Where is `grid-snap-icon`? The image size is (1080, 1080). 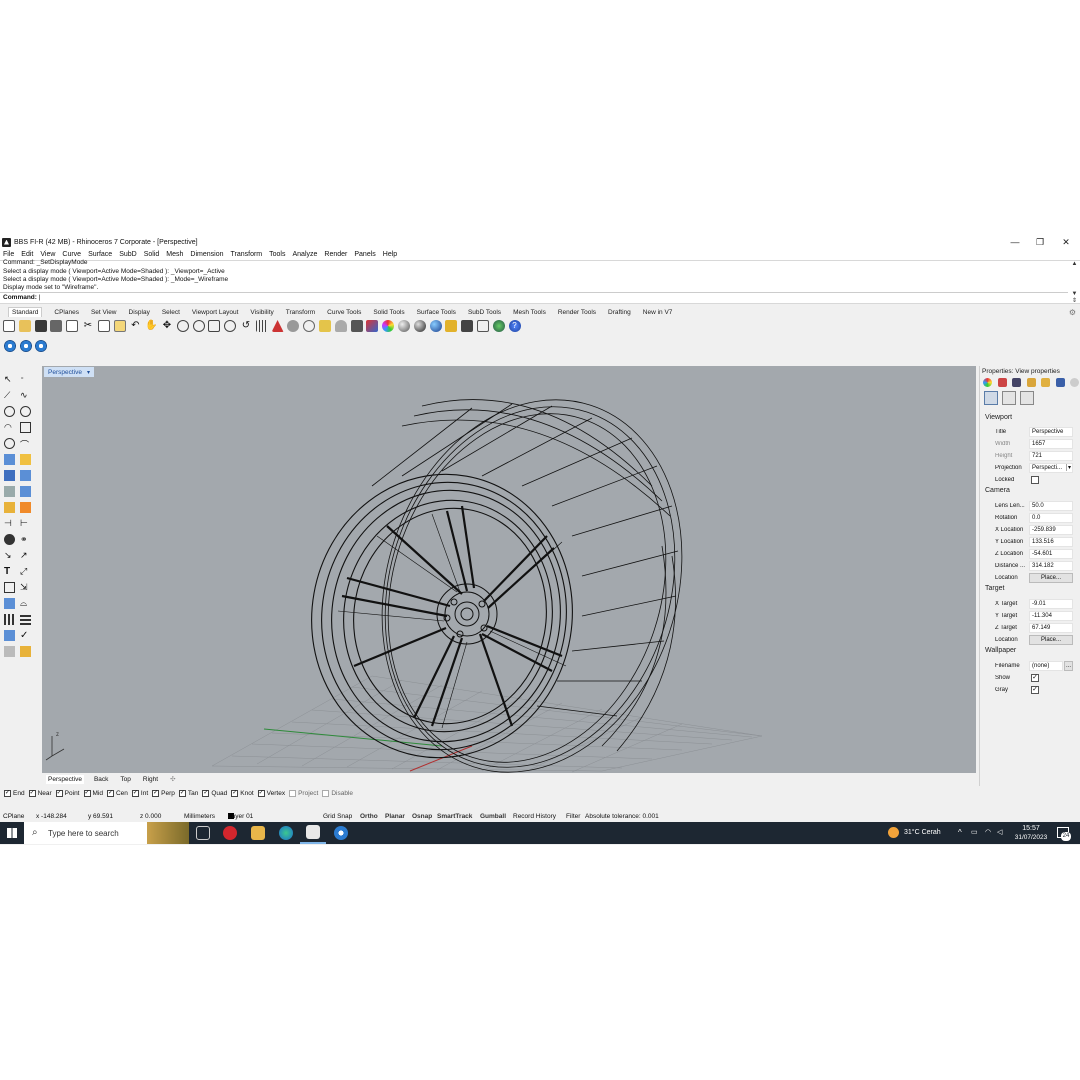
grid-snap-icon is located at coordinates (9, 619).